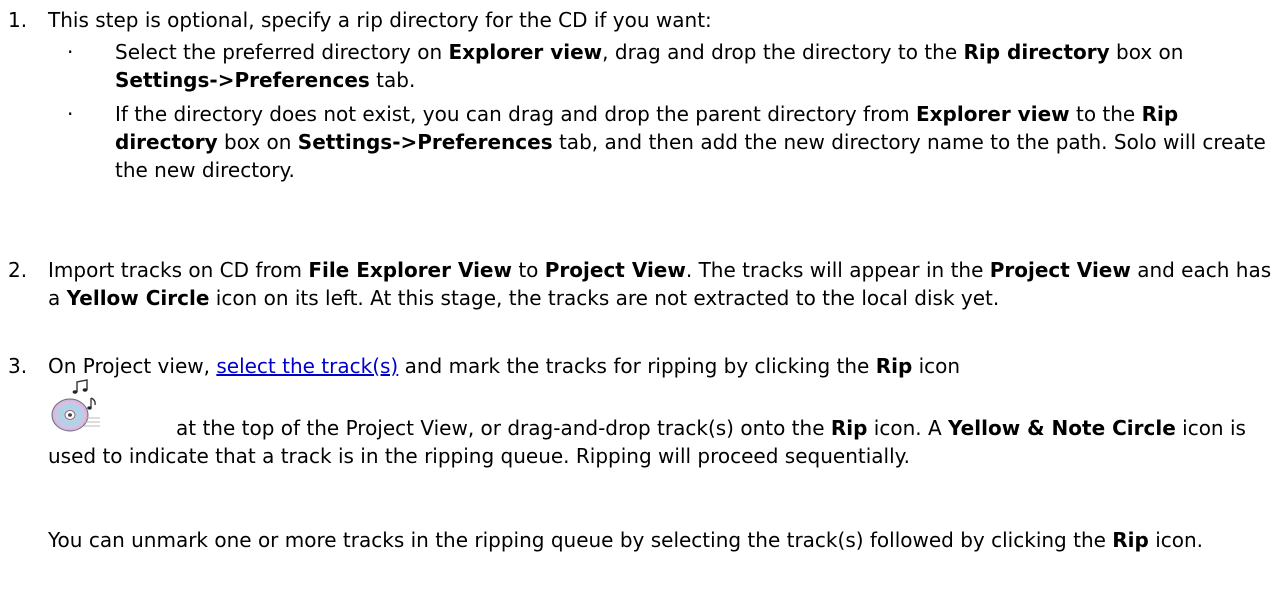 This screenshot has width=1286, height=603. Describe the element at coordinates (307, 366) in the screenshot. I see `select-tracks-link: select the track(s)` at that location.